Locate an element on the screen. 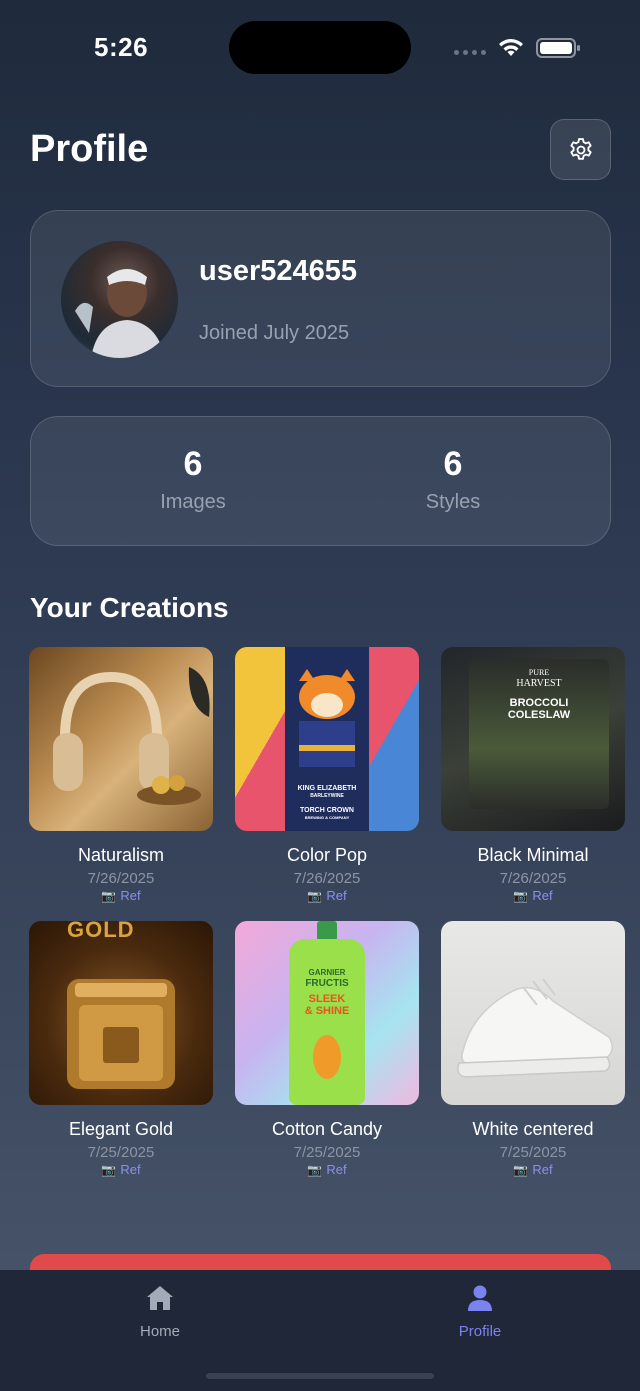  tab-profile: Profile is located at coordinates (480, 1312).